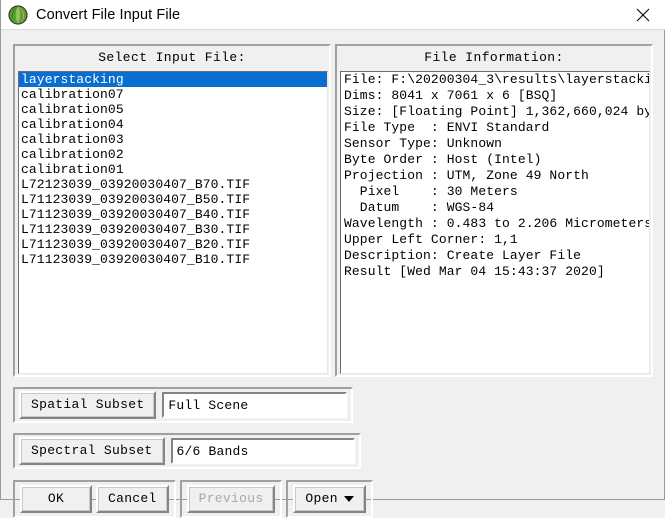  Describe the element at coordinates (348, 498) in the screenshot. I see `chevron-down-icon` at that location.